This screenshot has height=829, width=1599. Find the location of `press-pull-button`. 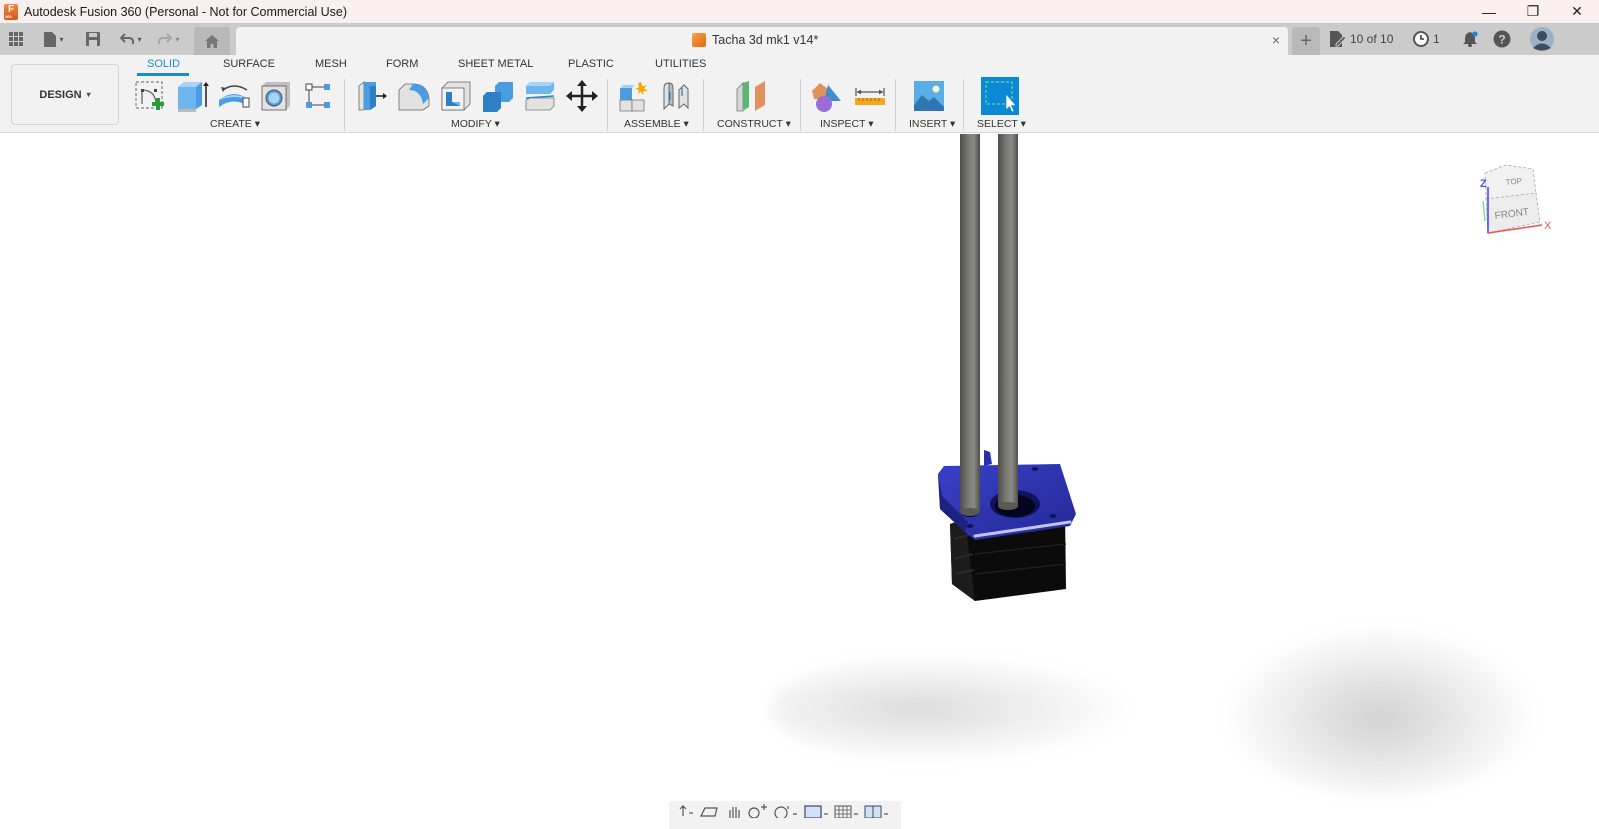

press-pull-button is located at coordinates (372, 96).